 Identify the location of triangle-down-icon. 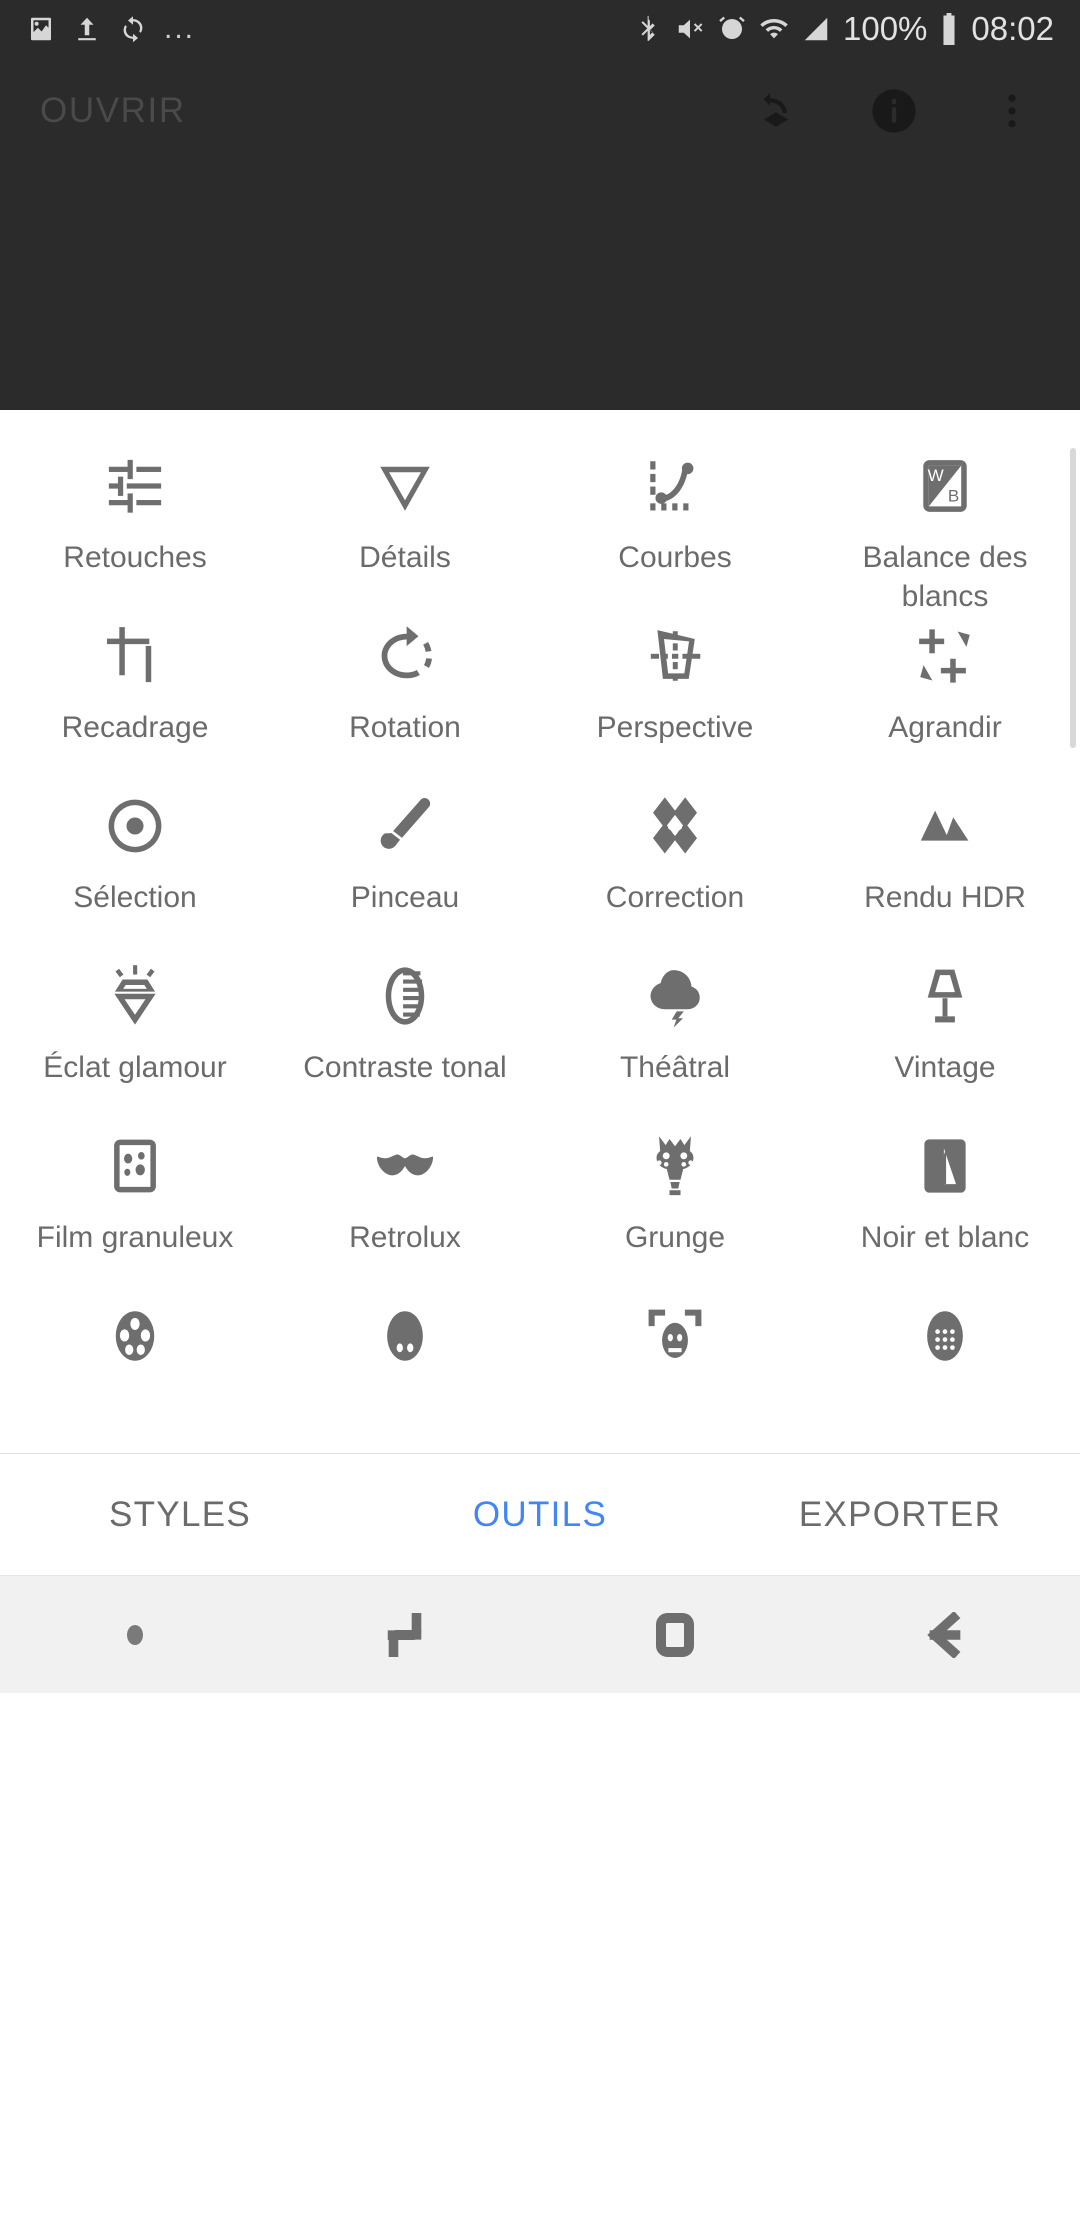
(405, 486).